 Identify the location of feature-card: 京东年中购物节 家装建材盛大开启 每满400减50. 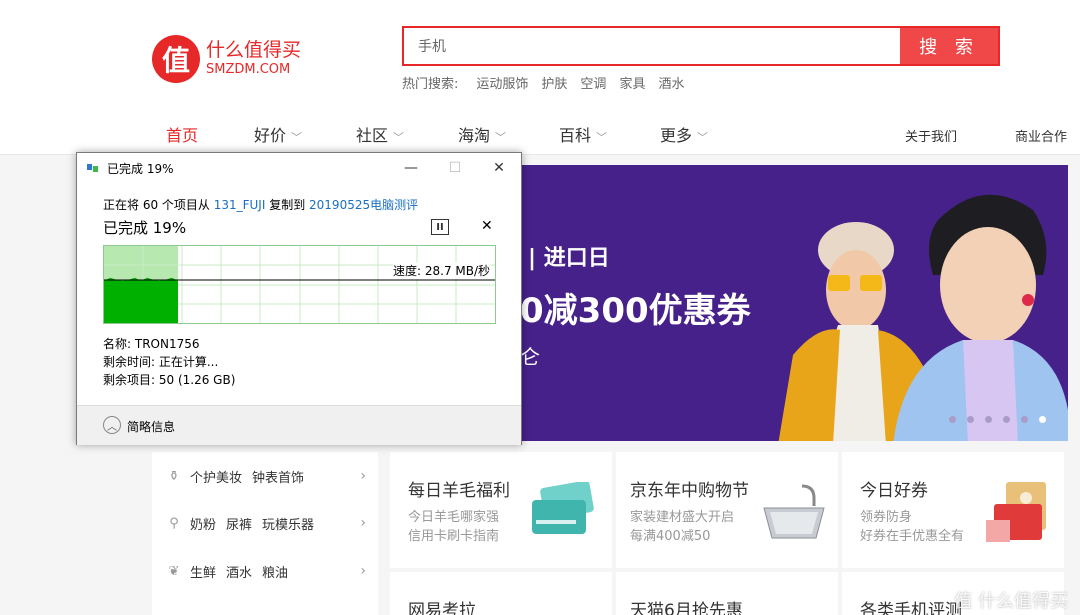
(727, 510).